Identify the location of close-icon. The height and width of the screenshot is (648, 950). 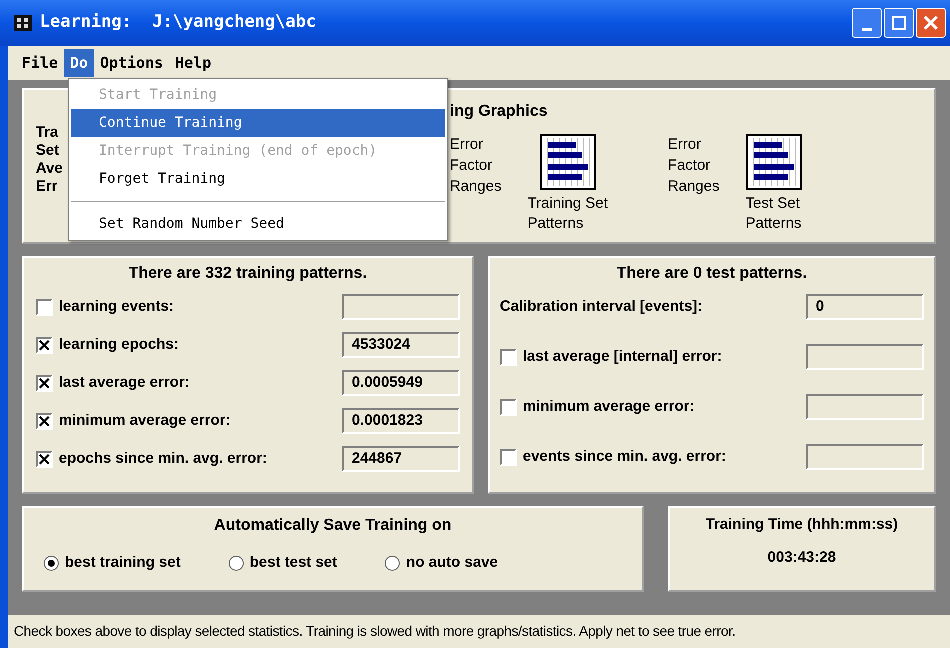
(931, 23).